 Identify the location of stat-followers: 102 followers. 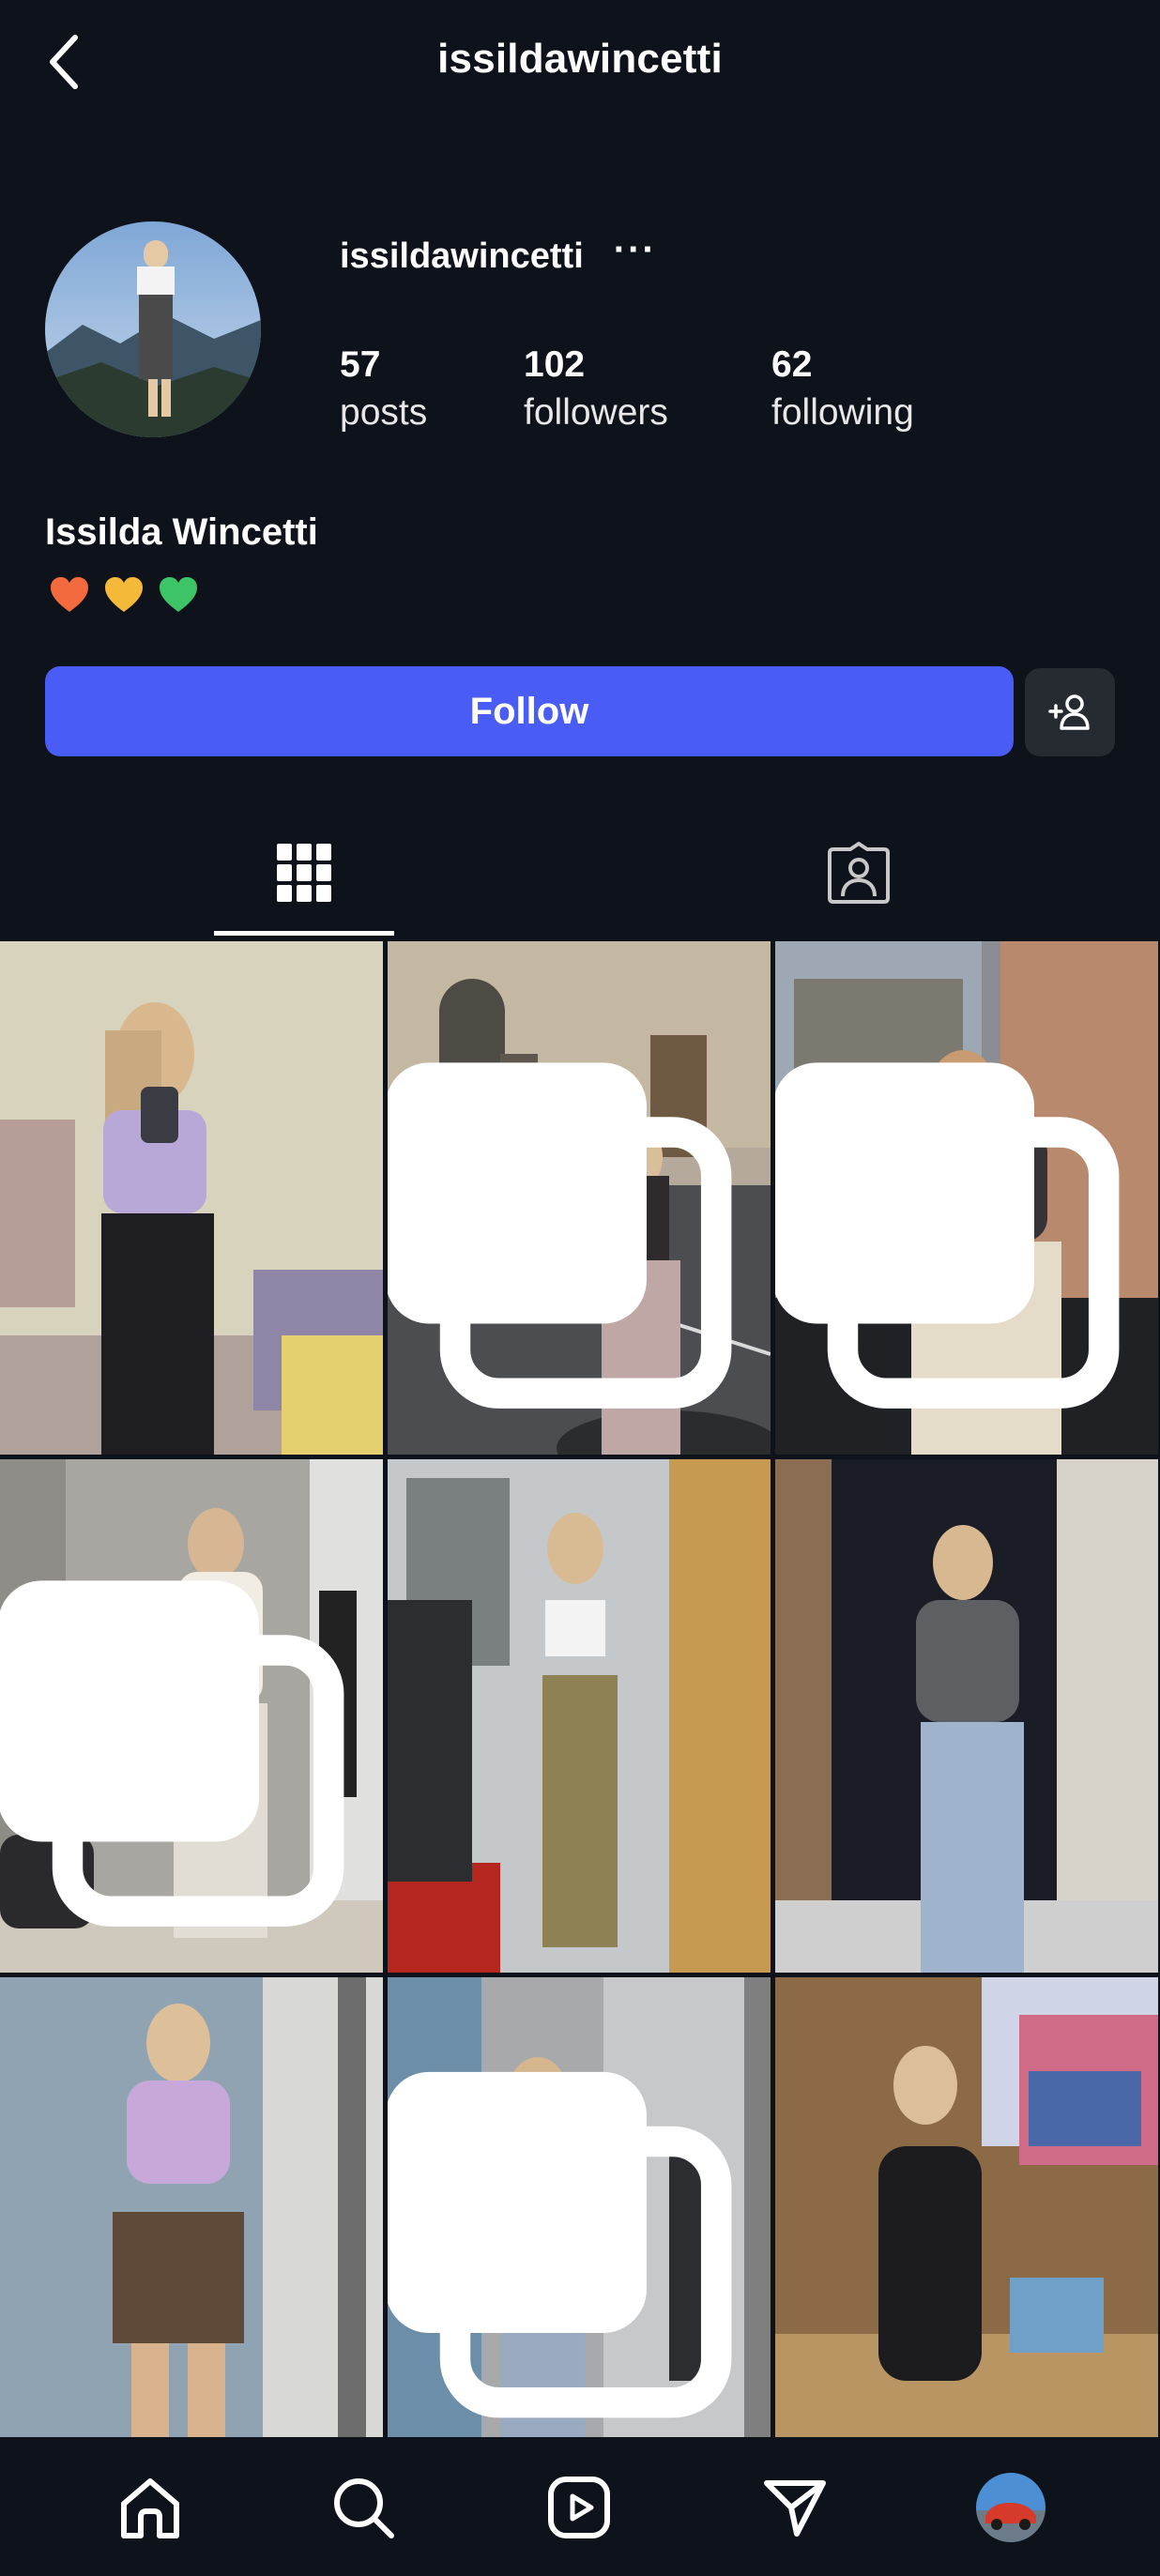
(596, 391).